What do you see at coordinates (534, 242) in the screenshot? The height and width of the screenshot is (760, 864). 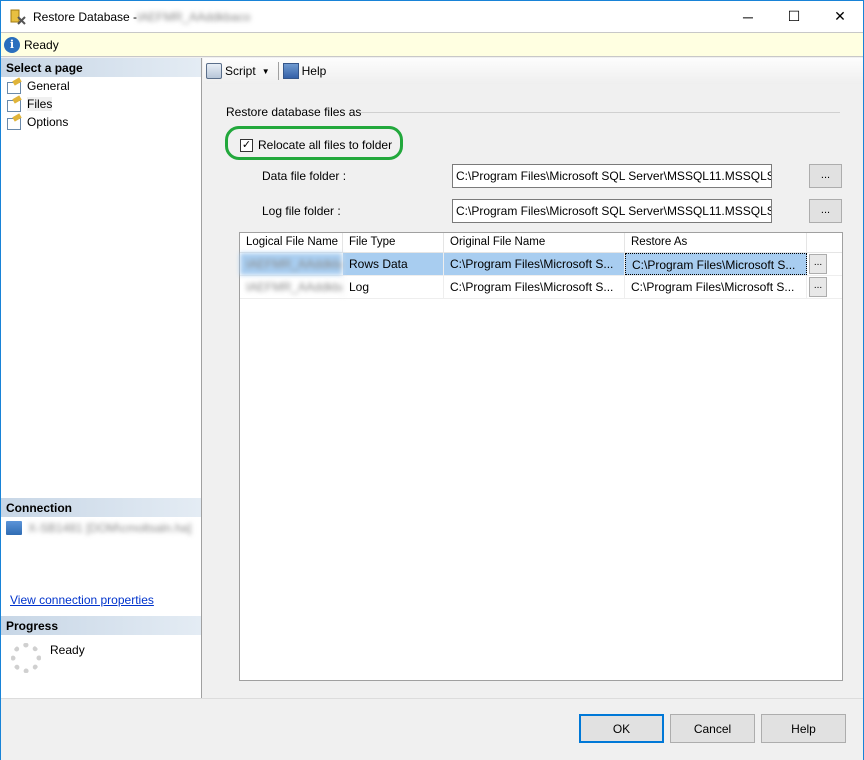 I see `column-header: Original File Name` at bounding box center [534, 242].